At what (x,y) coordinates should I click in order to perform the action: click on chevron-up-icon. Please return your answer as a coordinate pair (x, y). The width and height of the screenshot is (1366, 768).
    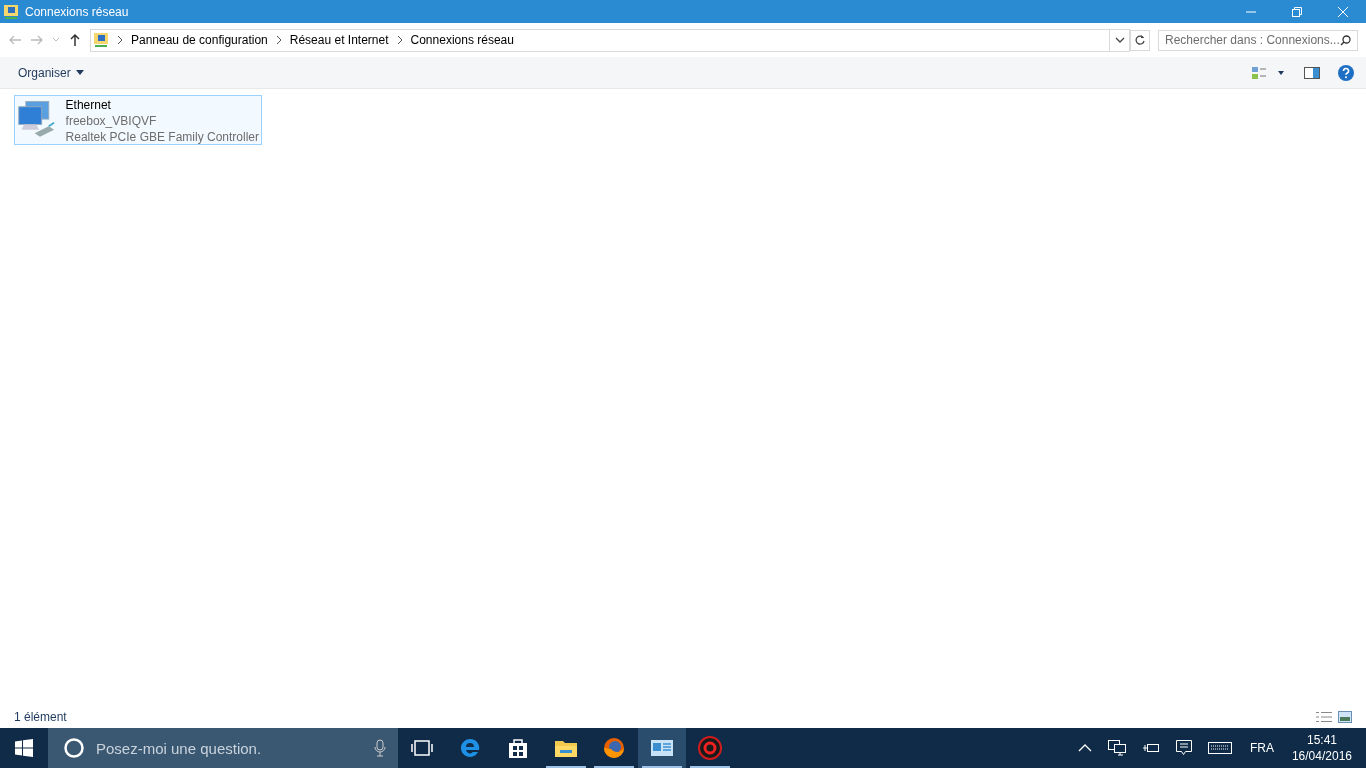
    Looking at the image, I should click on (1084, 748).